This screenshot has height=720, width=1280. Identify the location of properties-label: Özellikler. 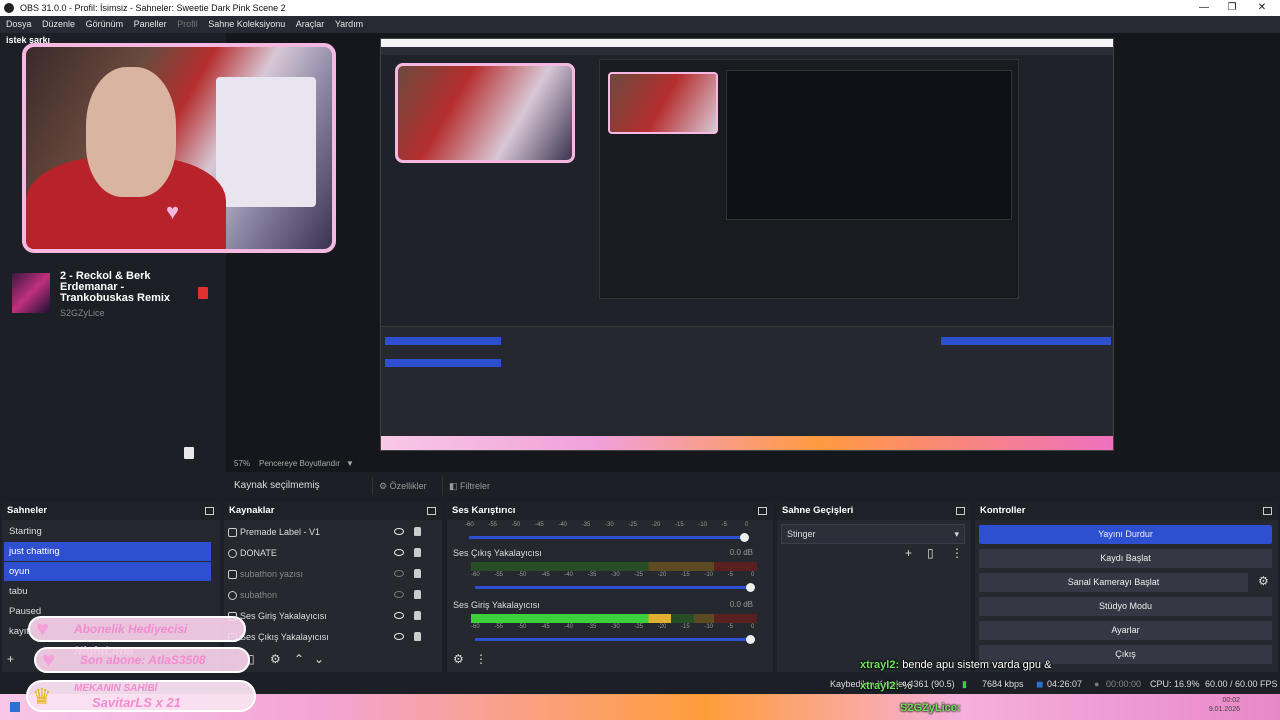
(408, 486).